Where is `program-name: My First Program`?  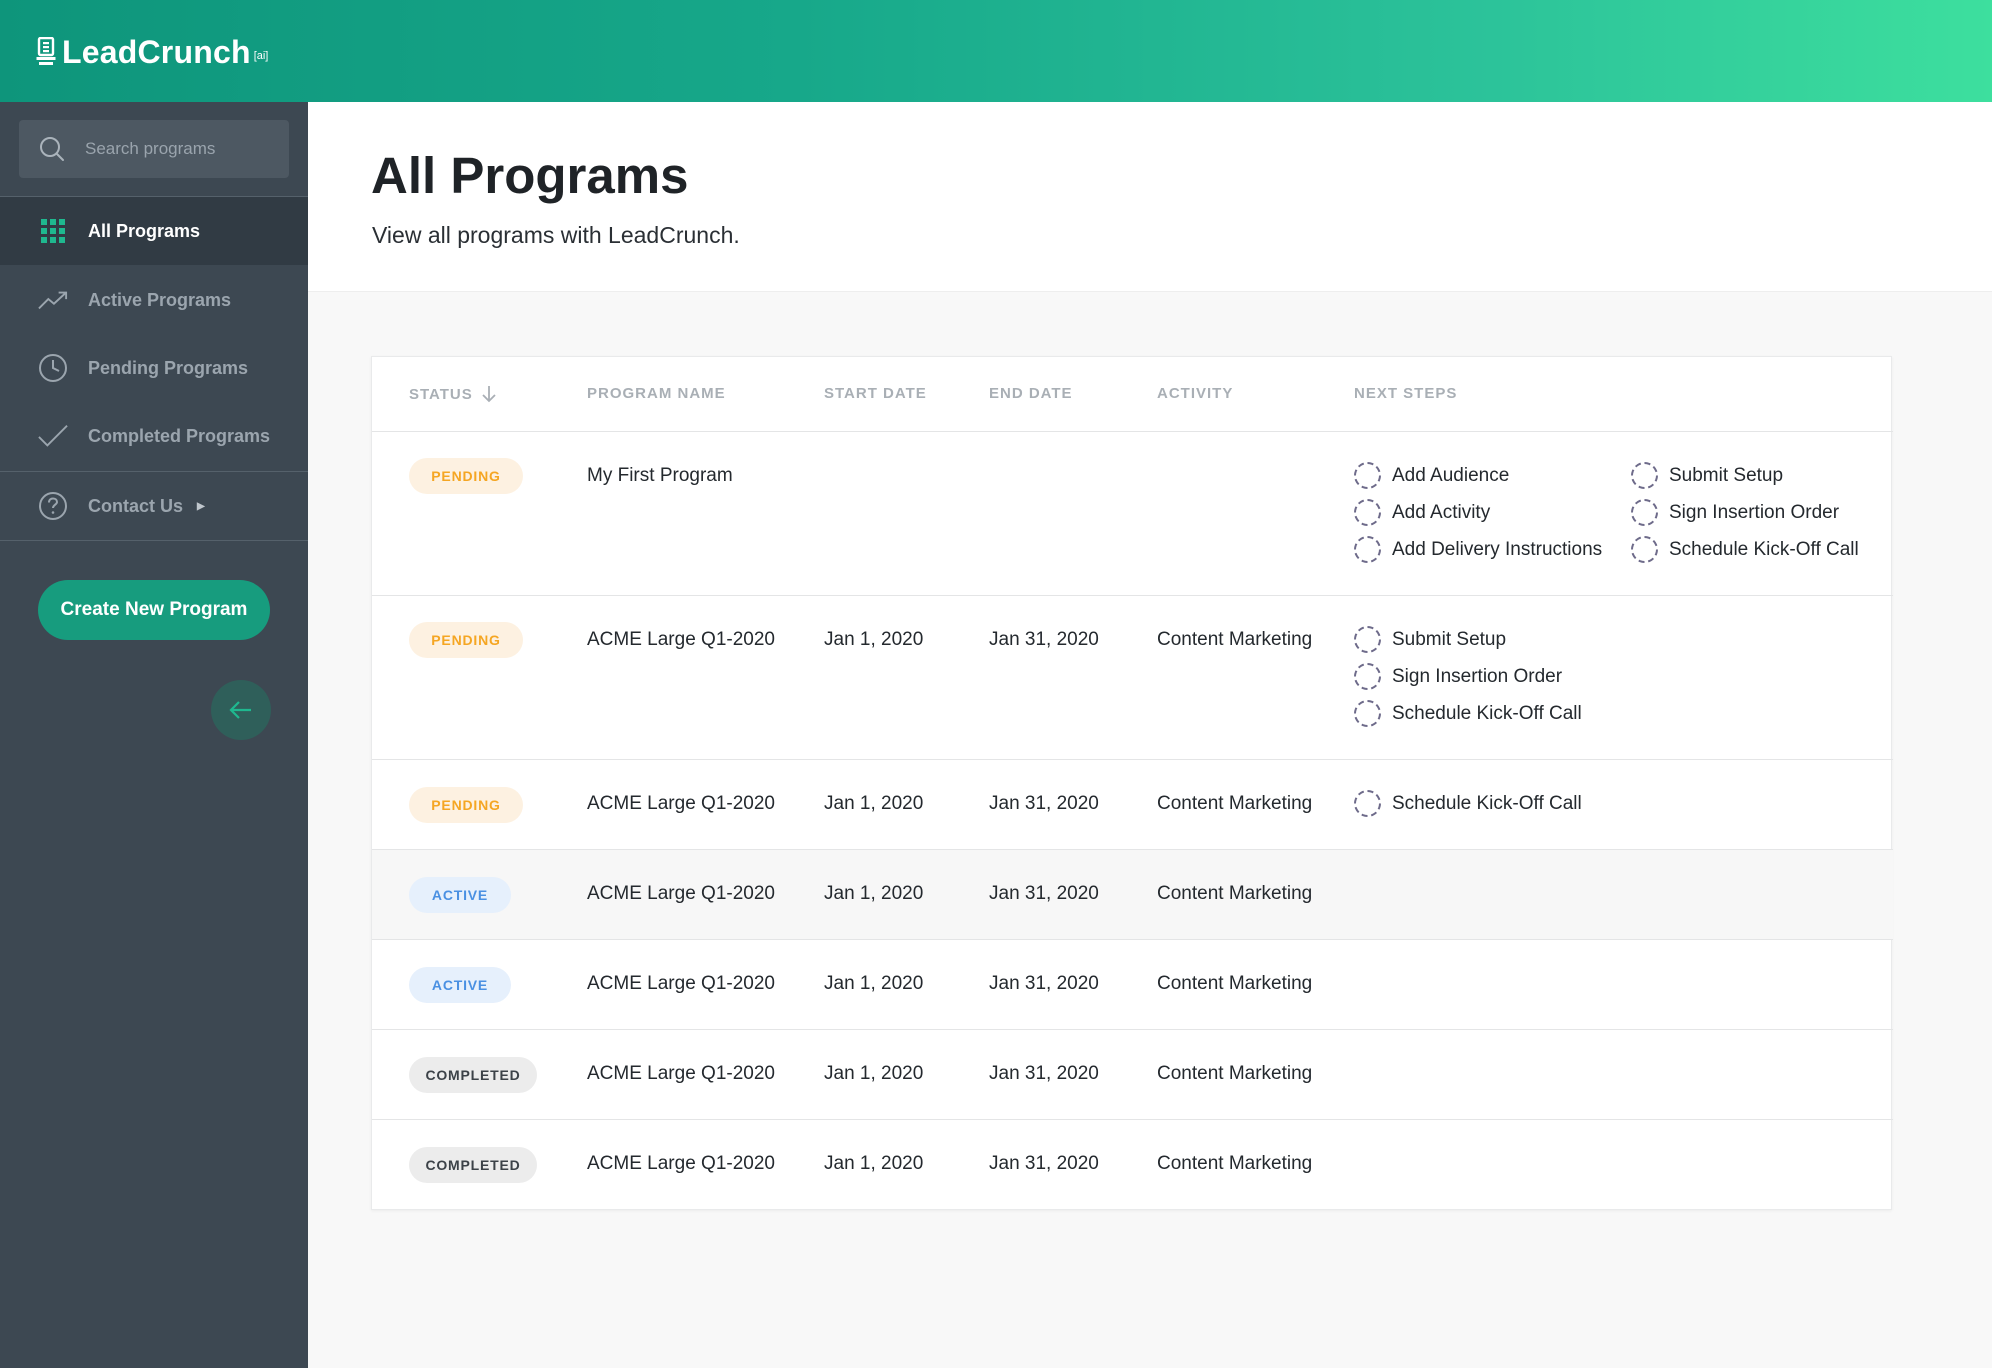 program-name: My First Program is located at coordinates (660, 476).